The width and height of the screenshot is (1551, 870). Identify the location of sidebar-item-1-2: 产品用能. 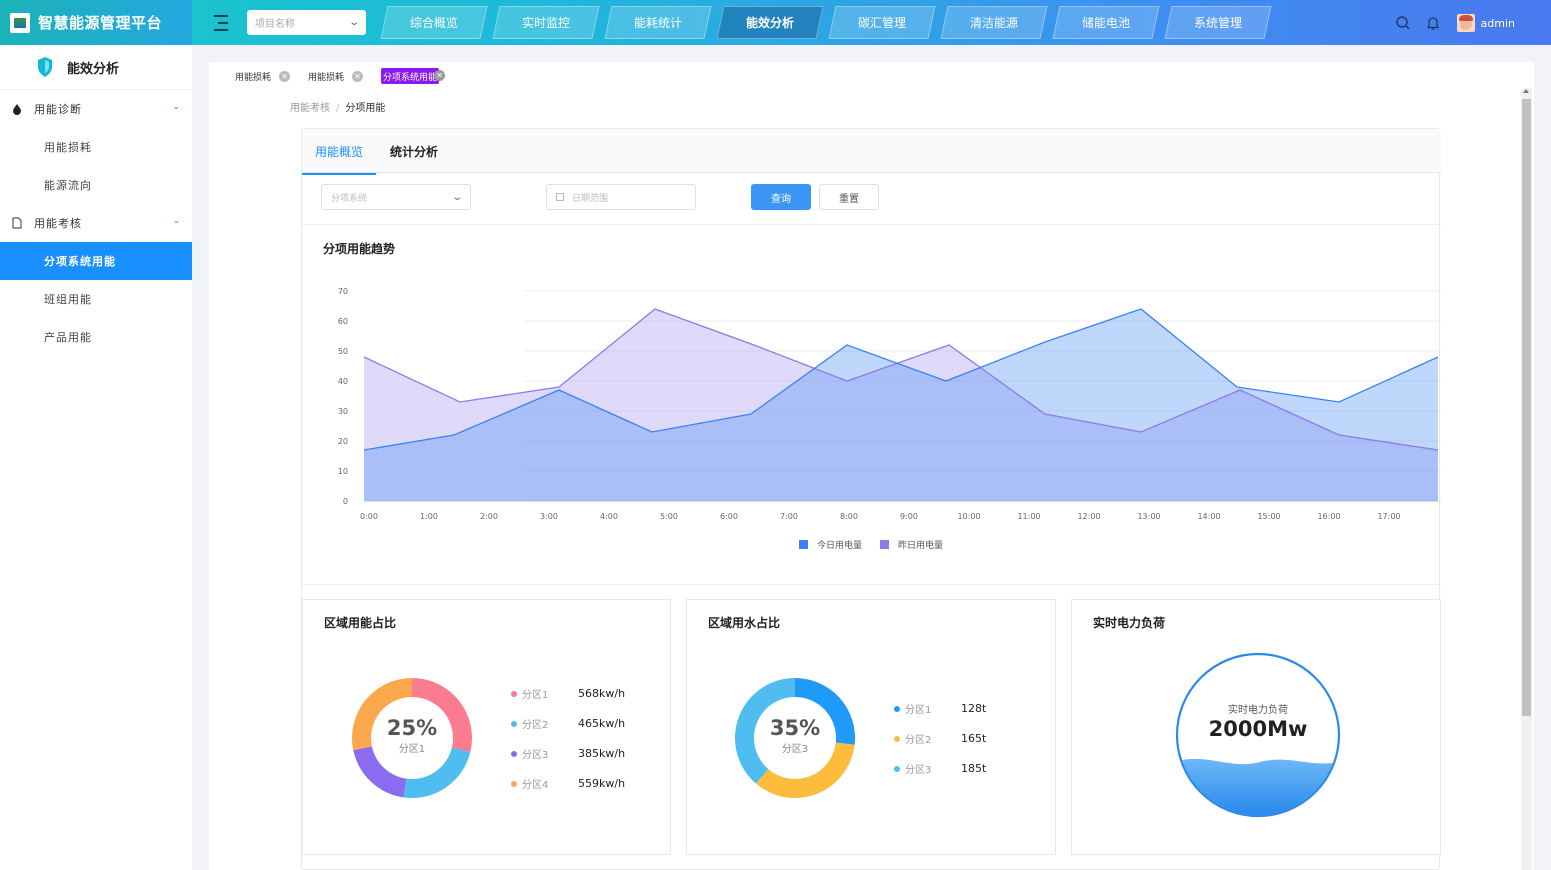
(96, 337).